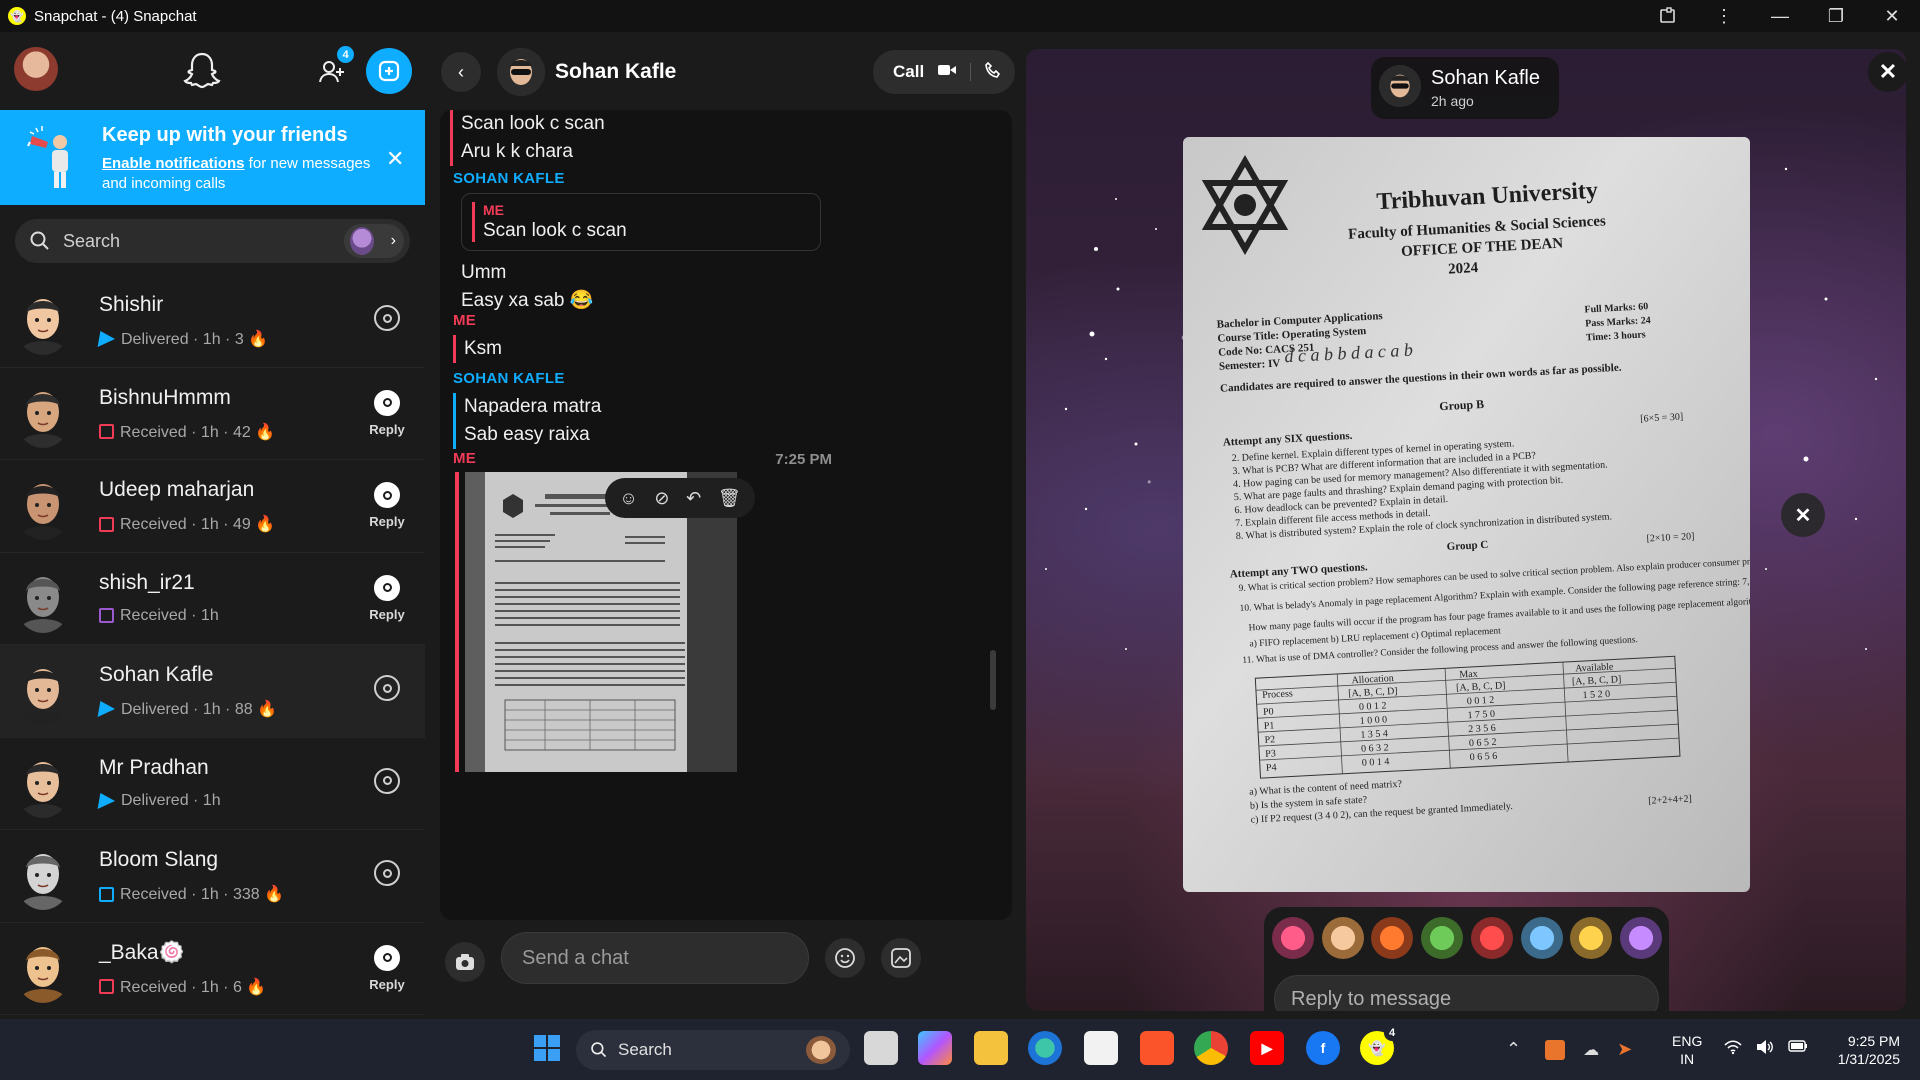  What do you see at coordinates (1045, 1048) in the screenshot?
I see `edge-browser-icon` at bounding box center [1045, 1048].